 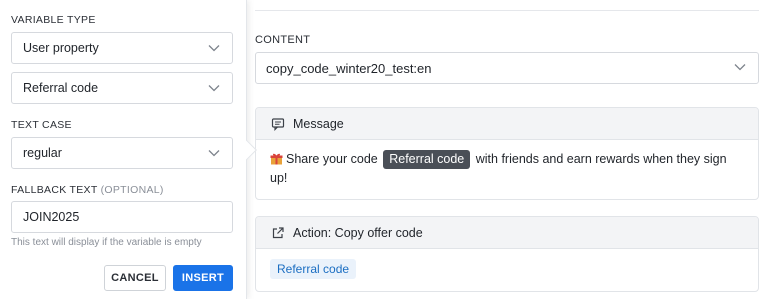 What do you see at coordinates (61, 88) in the screenshot?
I see `property-value: Referral code` at bounding box center [61, 88].